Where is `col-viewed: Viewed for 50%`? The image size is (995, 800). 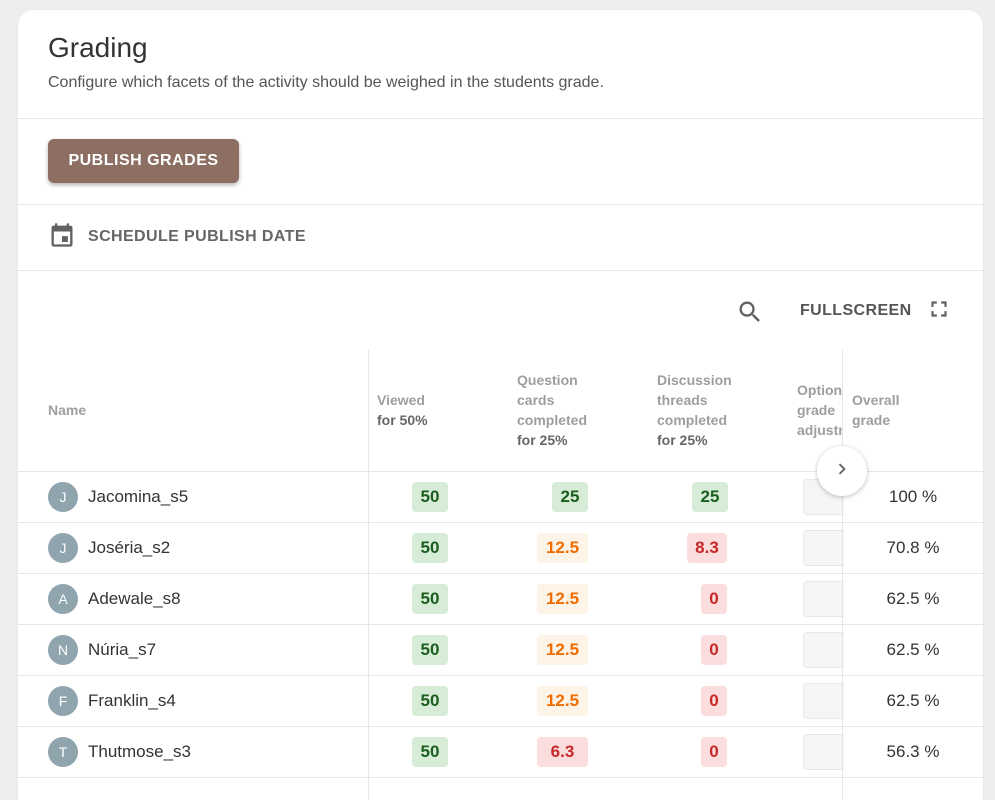 col-viewed: Viewed for 50% is located at coordinates (402, 410).